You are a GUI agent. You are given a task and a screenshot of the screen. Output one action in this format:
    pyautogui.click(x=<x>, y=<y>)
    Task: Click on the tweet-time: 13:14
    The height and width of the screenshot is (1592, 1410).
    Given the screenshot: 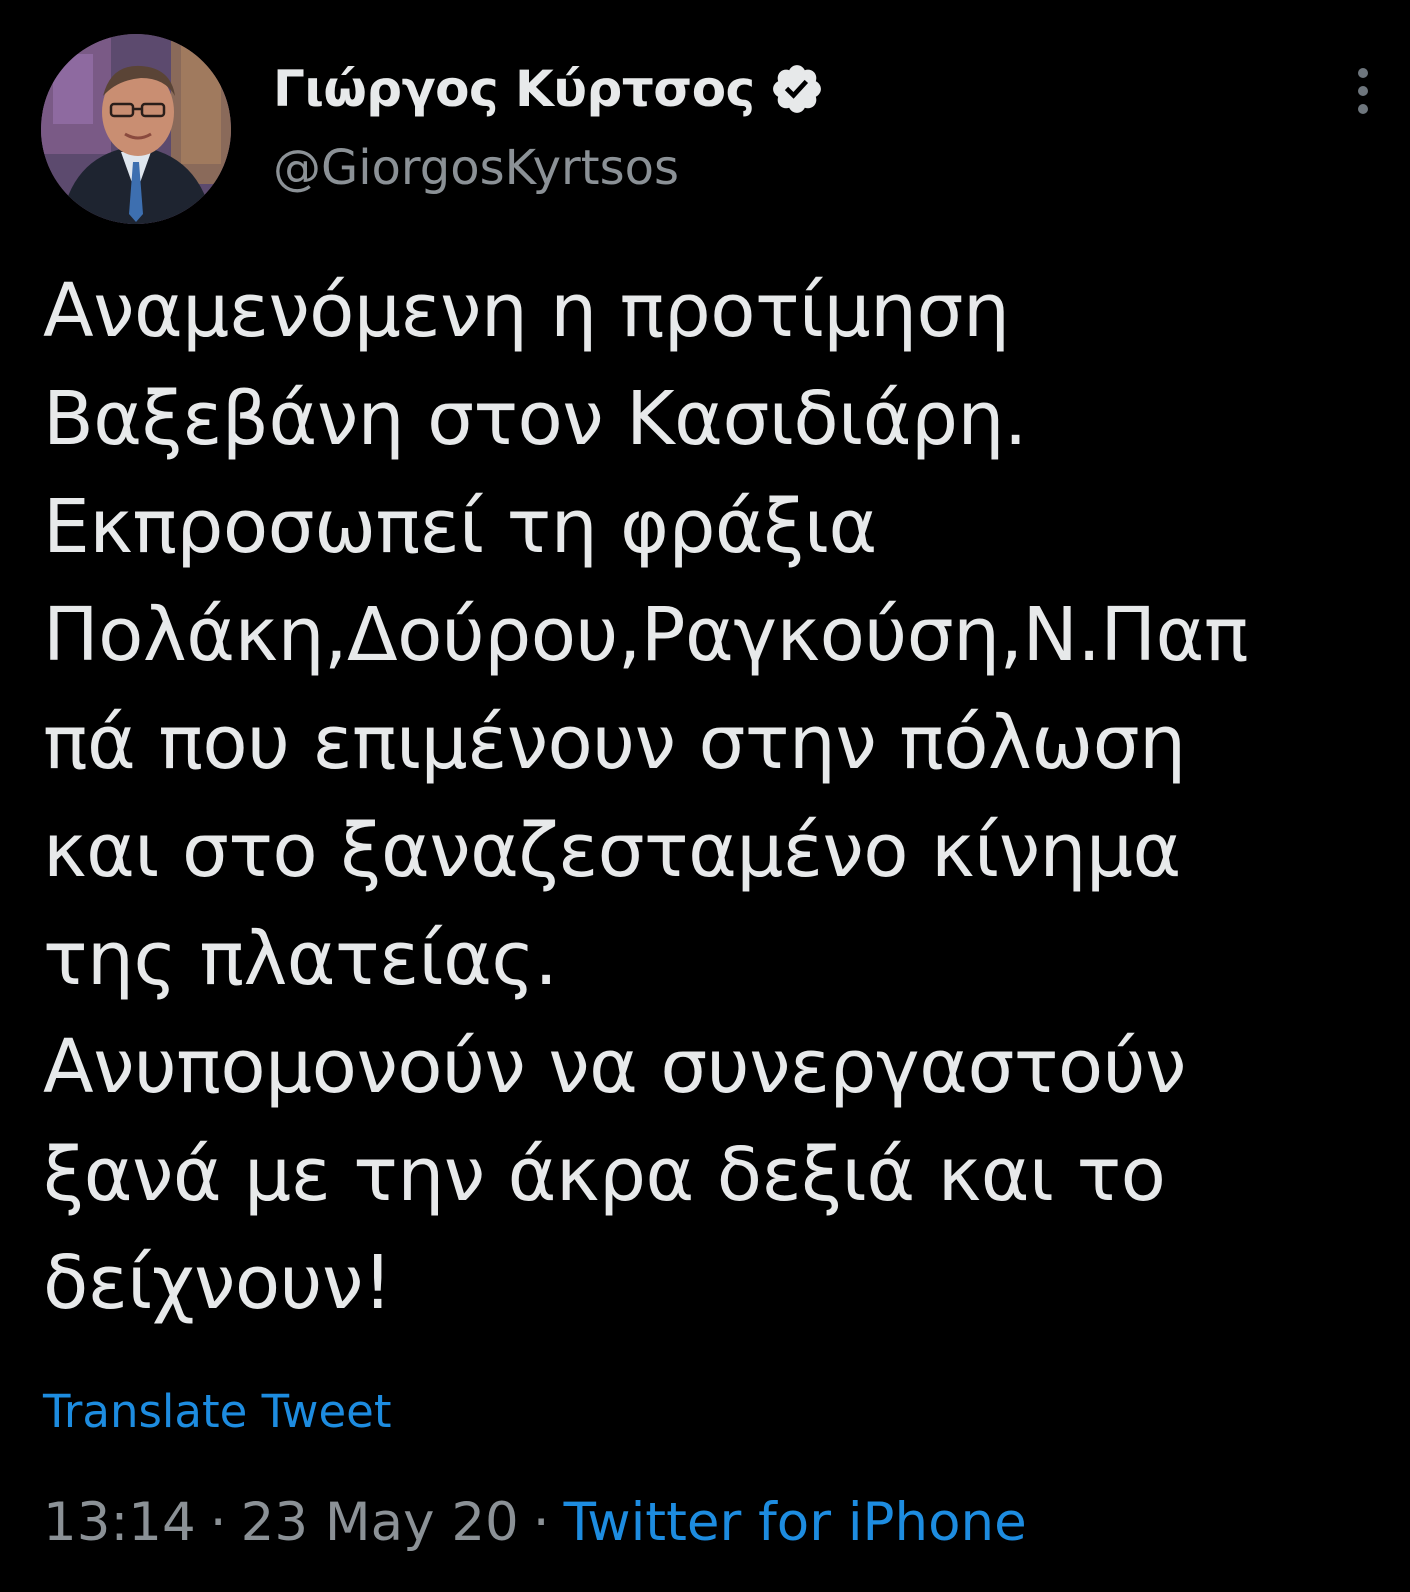 What is the action you would take?
    pyautogui.click(x=119, y=1522)
    